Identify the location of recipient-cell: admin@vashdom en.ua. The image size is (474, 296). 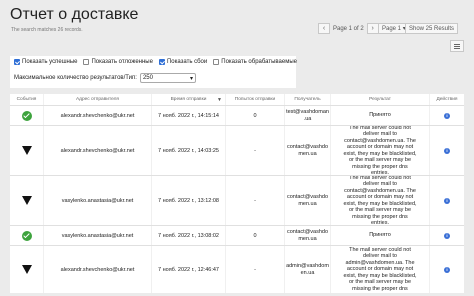
(307, 269).